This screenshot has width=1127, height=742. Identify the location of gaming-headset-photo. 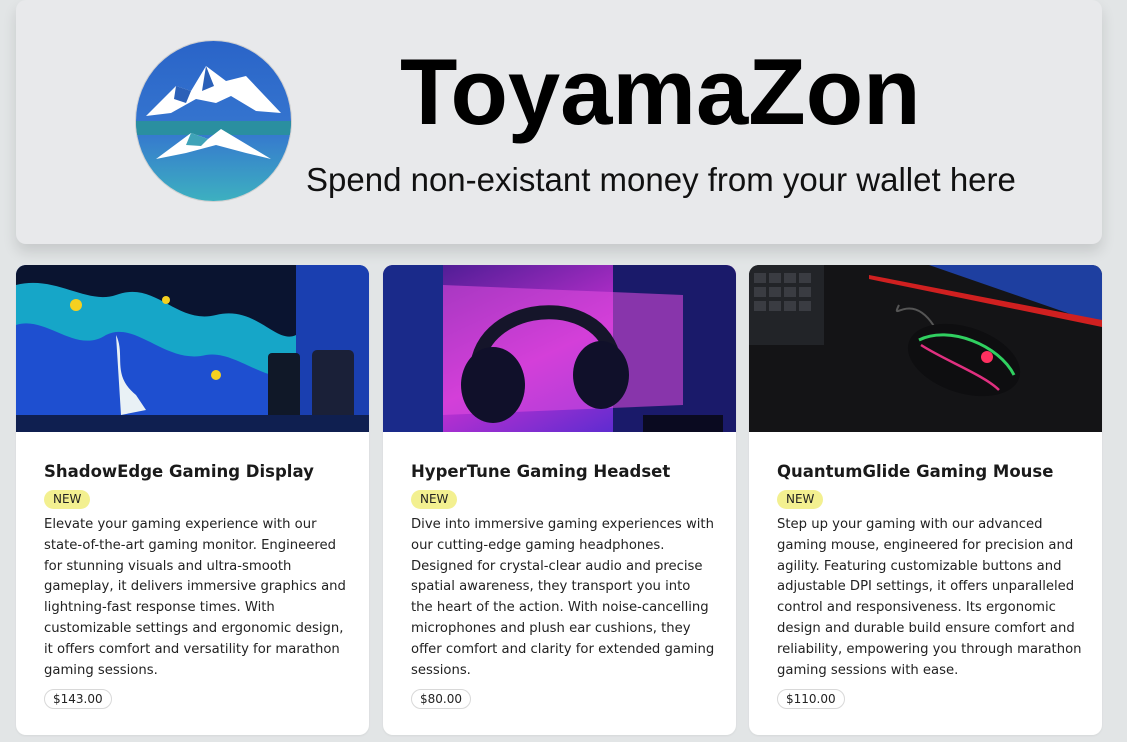
(559, 348).